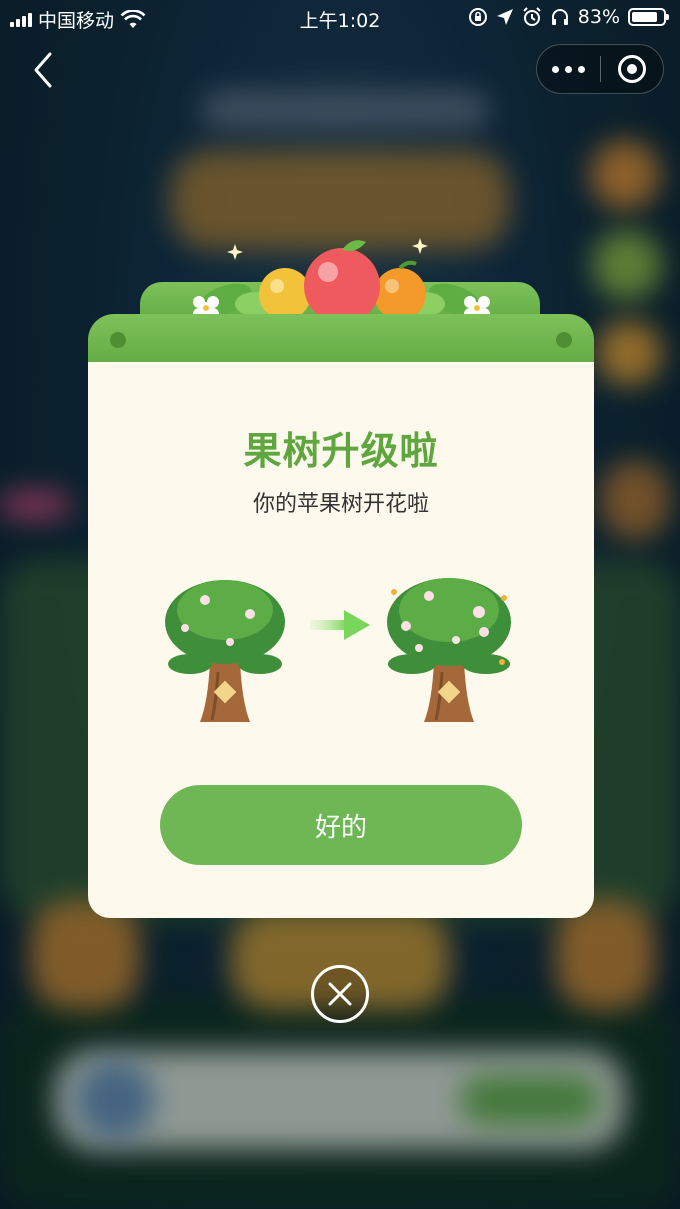 This screenshot has width=680, height=1209. I want to click on flowering-tree-icon, so click(449, 650).